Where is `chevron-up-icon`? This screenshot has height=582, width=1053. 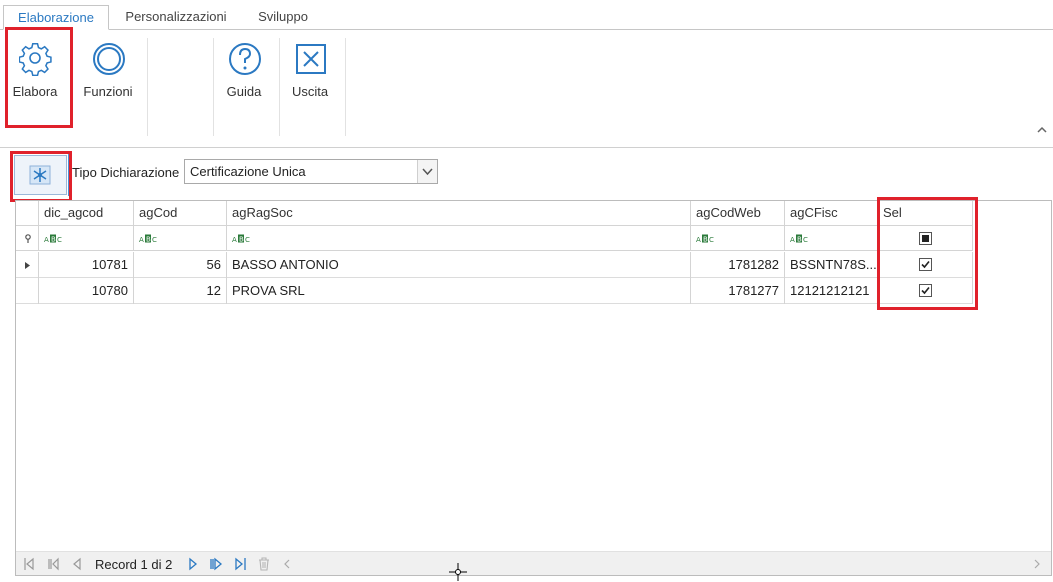
chevron-up-icon is located at coordinates (1042, 130).